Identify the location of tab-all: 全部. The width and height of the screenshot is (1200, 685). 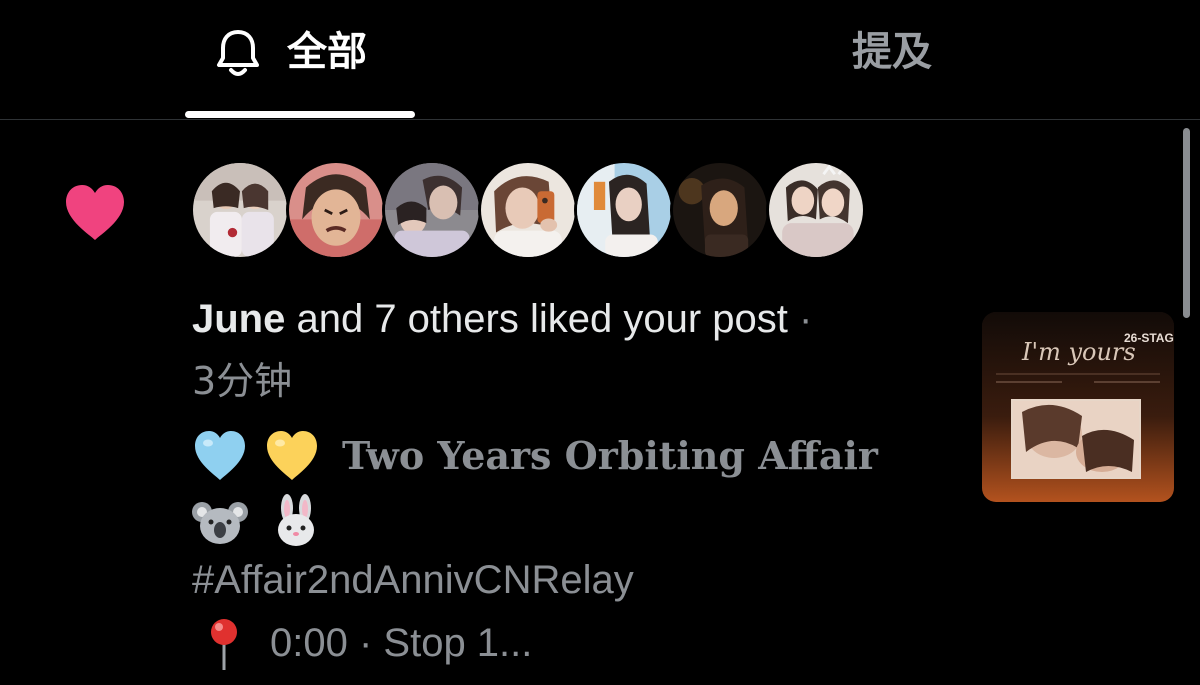
(300, 59).